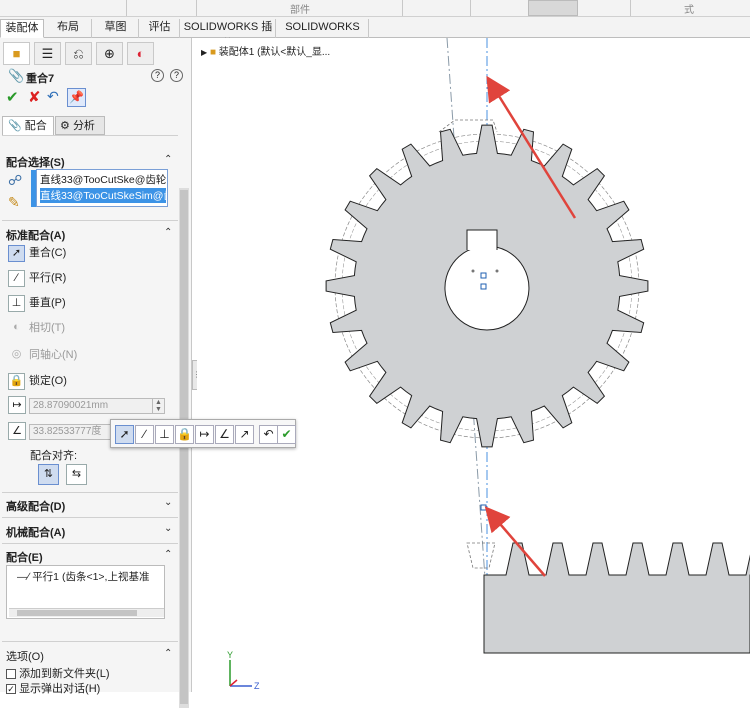 The width and height of the screenshot is (750, 708). What do you see at coordinates (24, 557) in the screenshot?
I see `section-mates: 配合(E)` at bounding box center [24, 557].